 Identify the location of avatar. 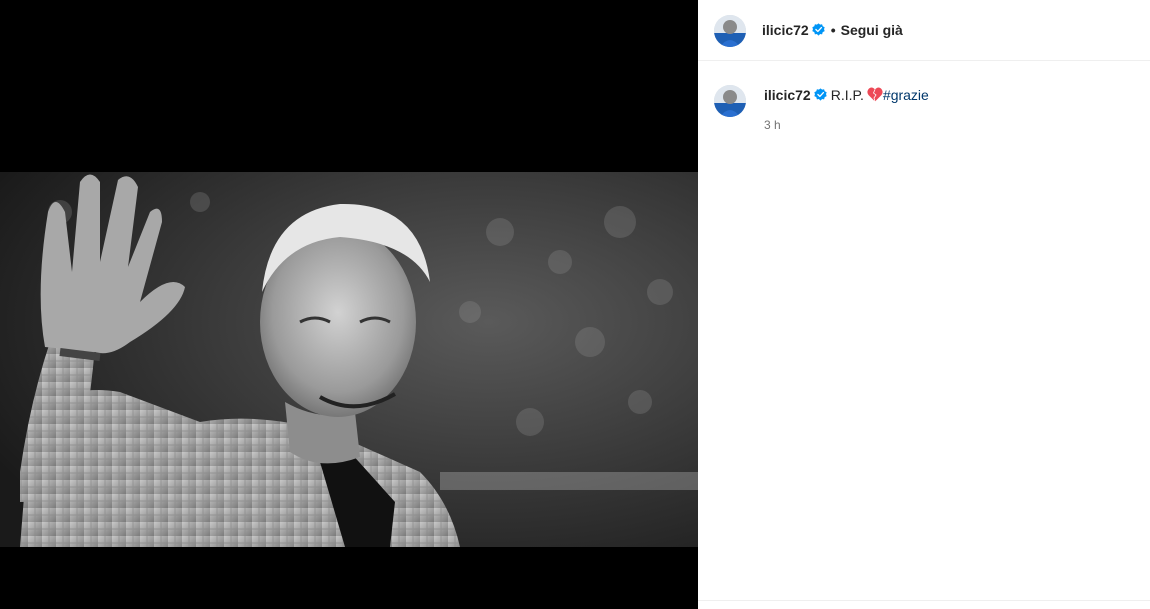
(730, 31).